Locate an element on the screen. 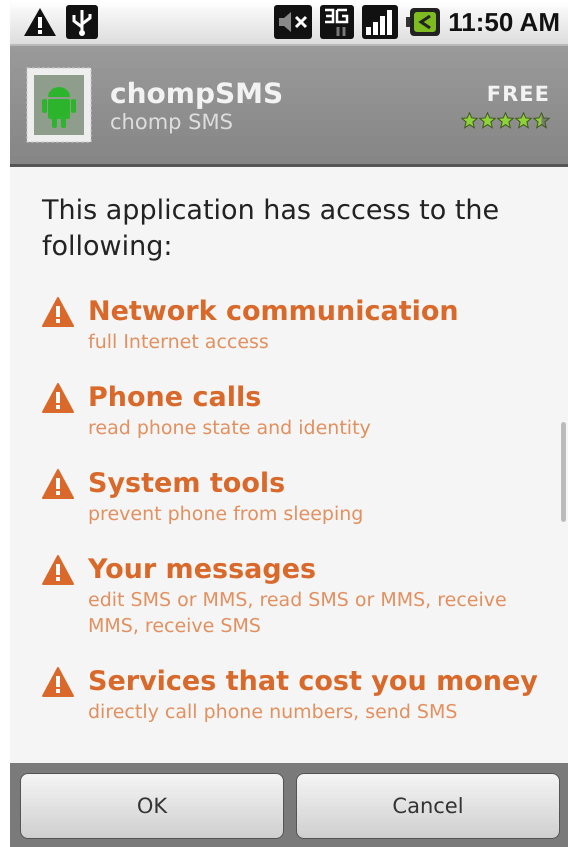  permission-detail: read phone state and identity is located at coordinates (229, 428).